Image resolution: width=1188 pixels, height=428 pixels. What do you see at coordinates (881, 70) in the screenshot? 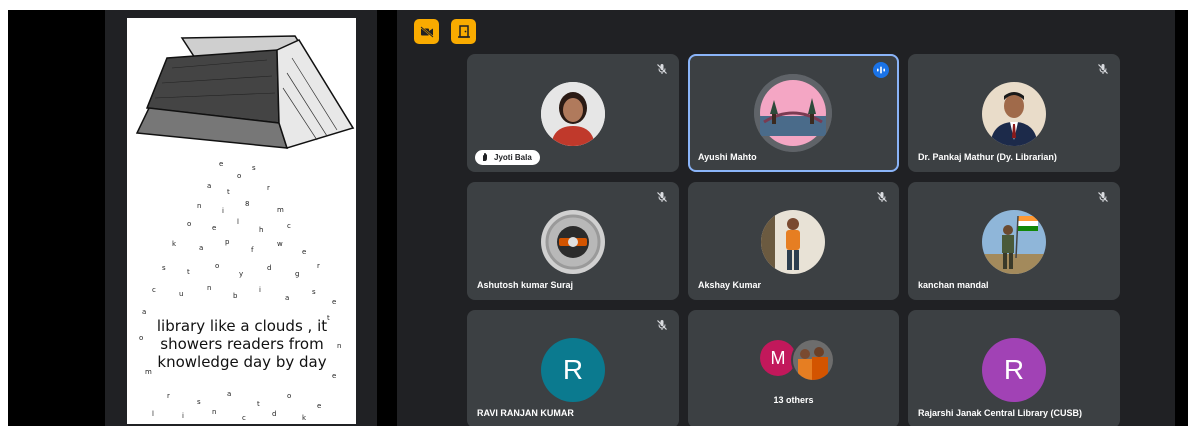
I see `speaking-indicator-icon` at bounding box center [881, 70].